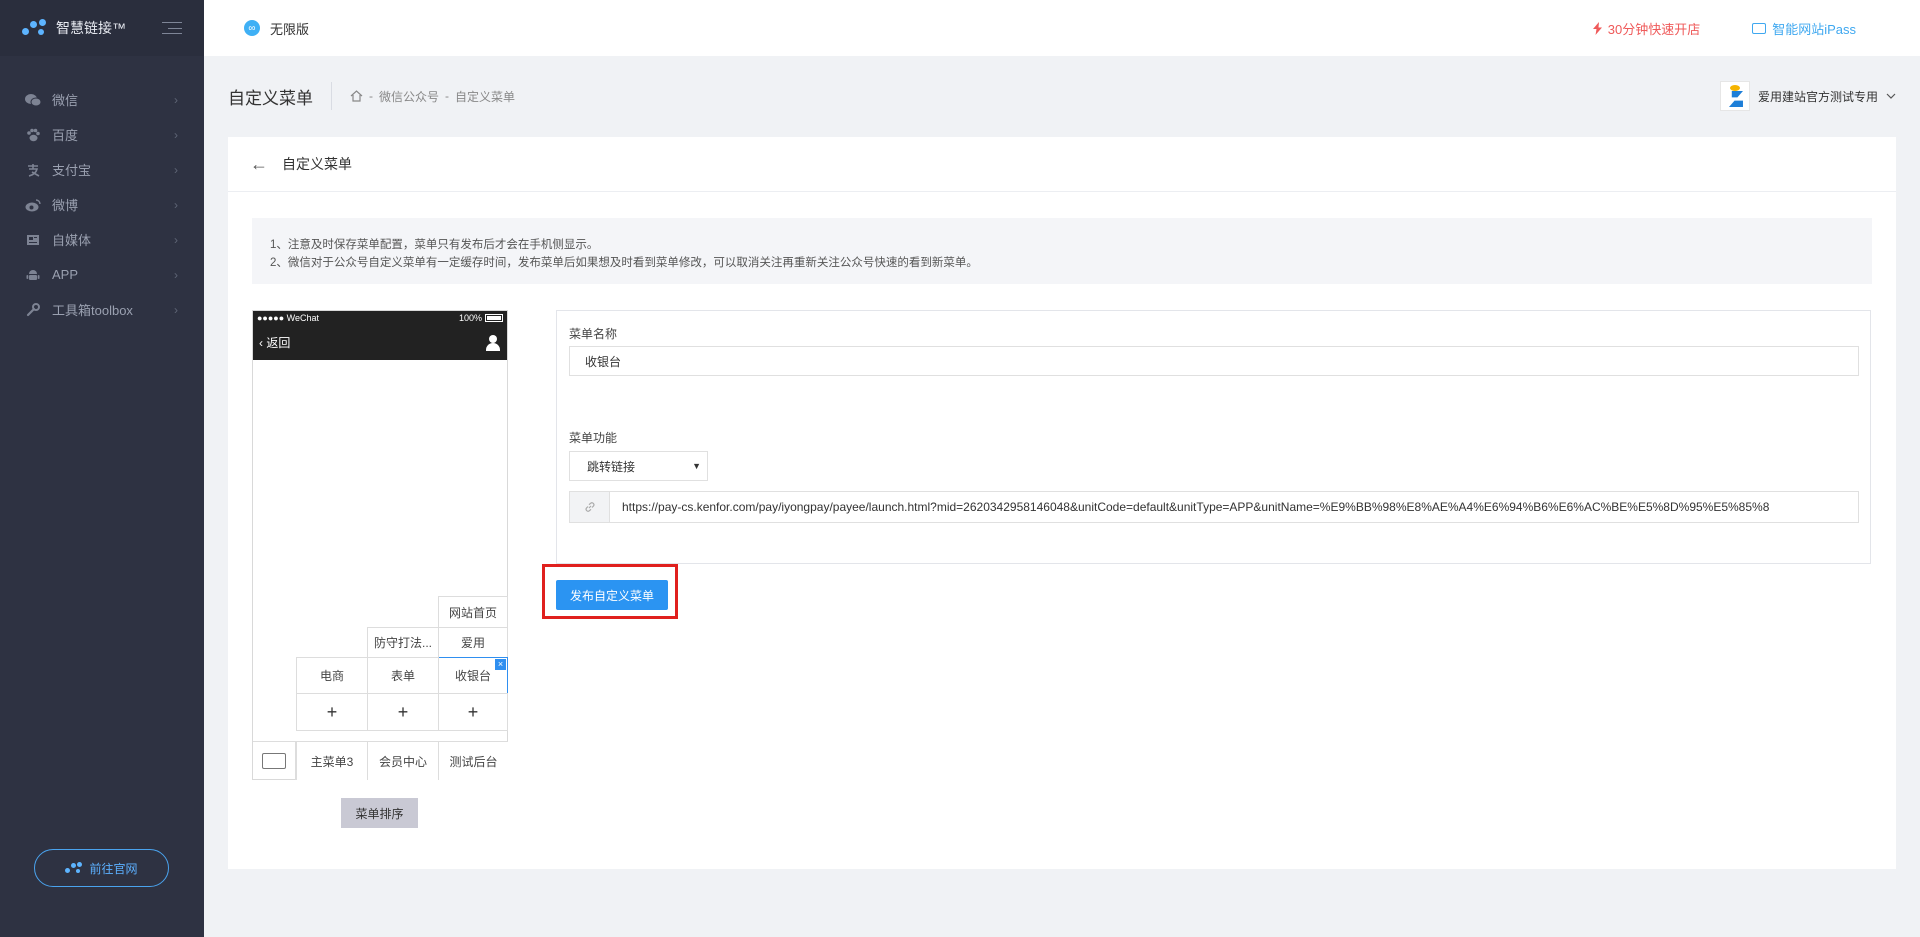  Describe the element at coordinates (1062, 96) in the screenshot. I see `page-header: 自定义菜单 - 微信公众号 - 自定义菜单 爱用建站官方测试专用` at that location.